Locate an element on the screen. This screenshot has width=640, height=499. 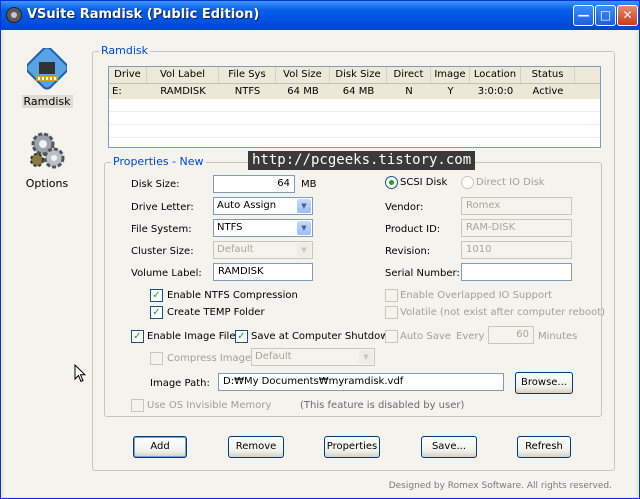
enable-overlapped-io-checkbox is located at coordinates (391, 295).